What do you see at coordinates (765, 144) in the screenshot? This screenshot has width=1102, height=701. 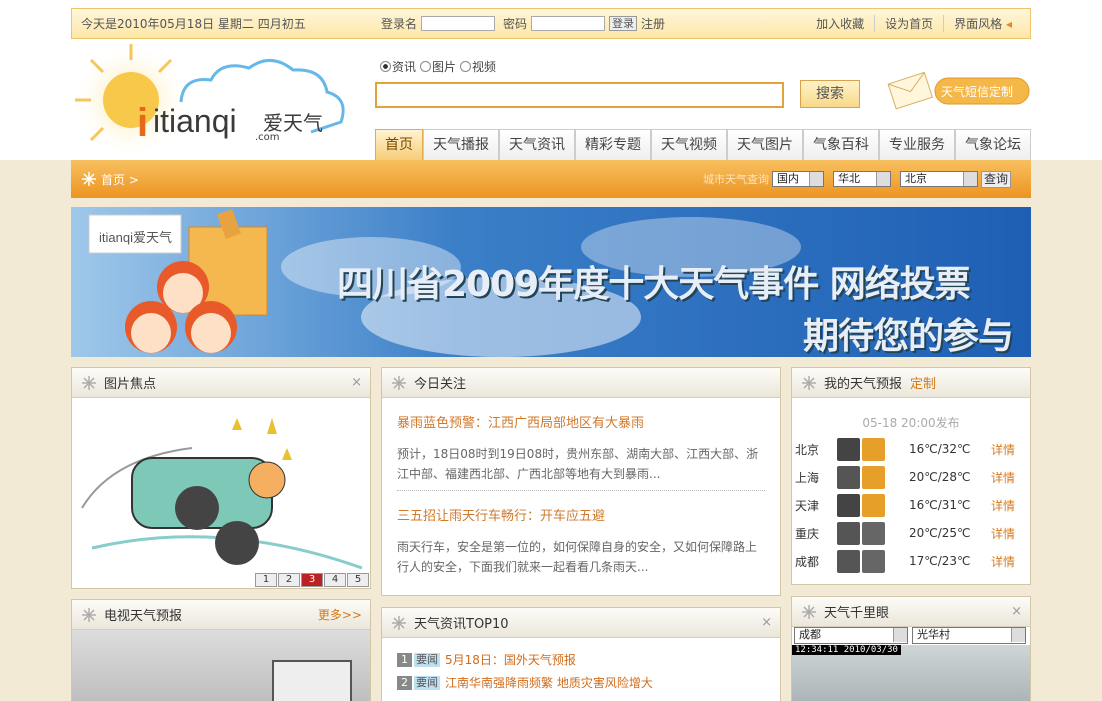 I see `tab-weather-photos: 天气图片` at bounding box center [765, 144].